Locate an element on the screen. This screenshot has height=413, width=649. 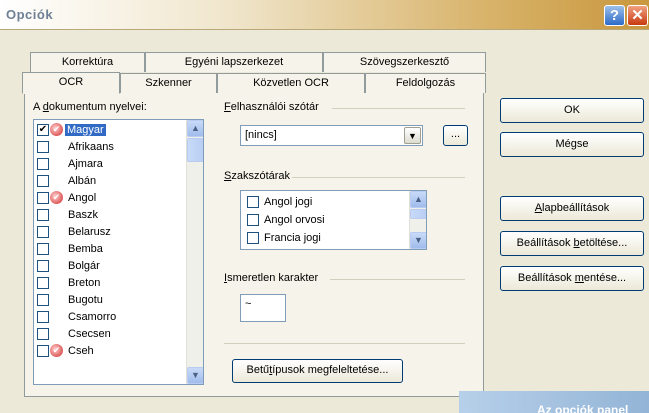
dialog-title: Opciók is located at coordinates (30, 14).